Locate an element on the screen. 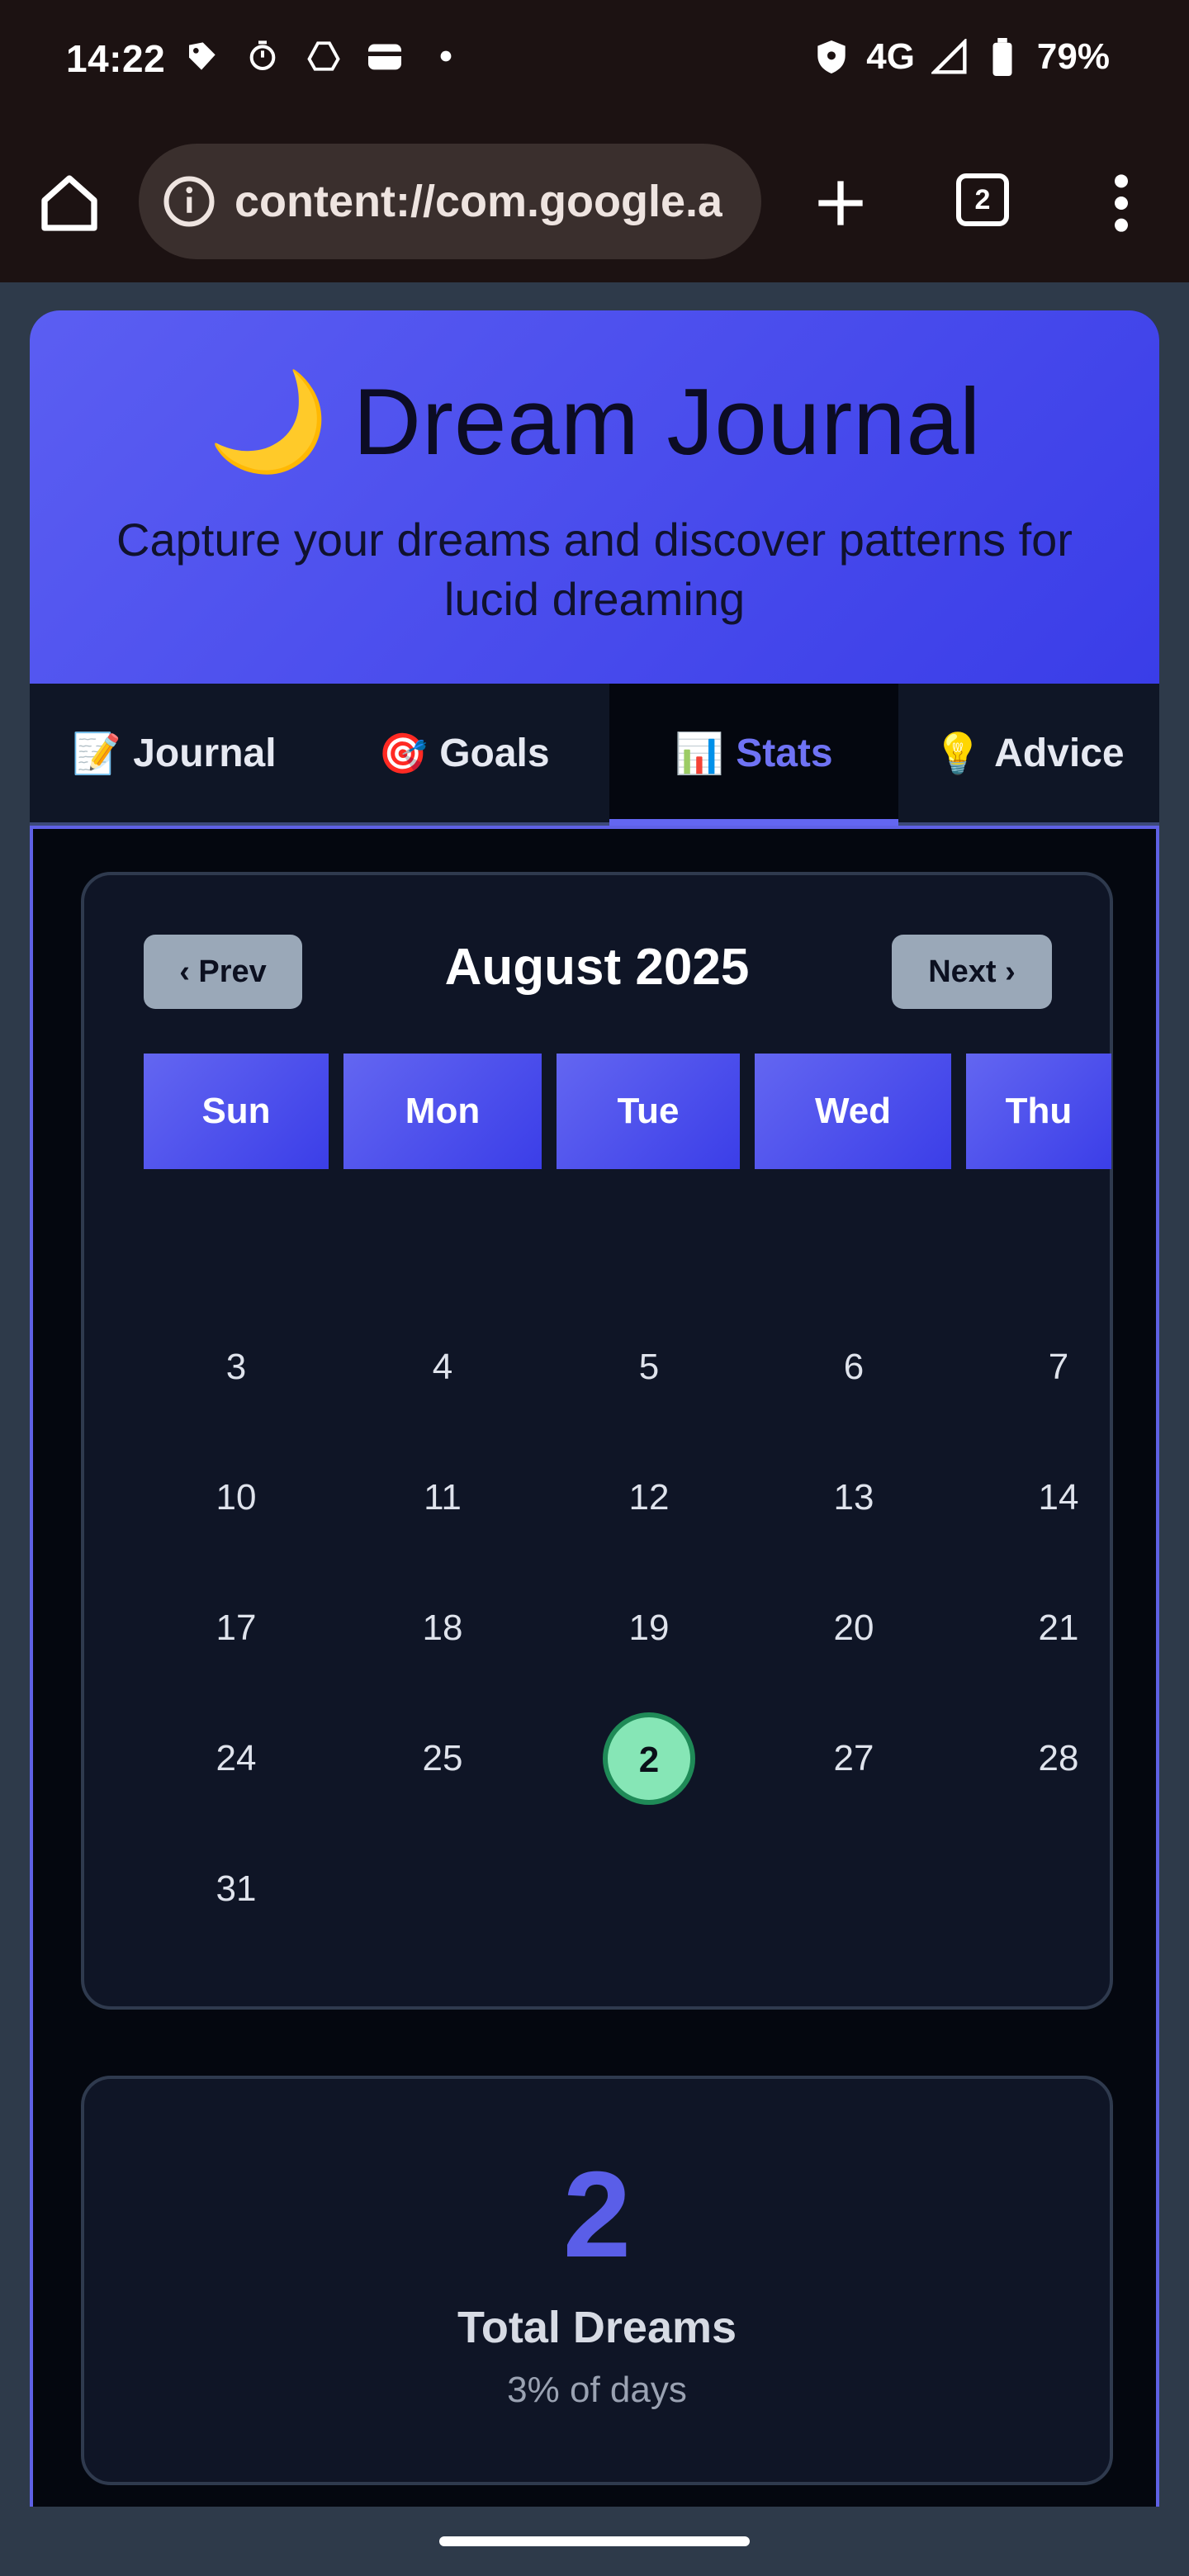 The image size is (1189, 2576). calendar-day: 19 is located at coordinates (649, 1628).